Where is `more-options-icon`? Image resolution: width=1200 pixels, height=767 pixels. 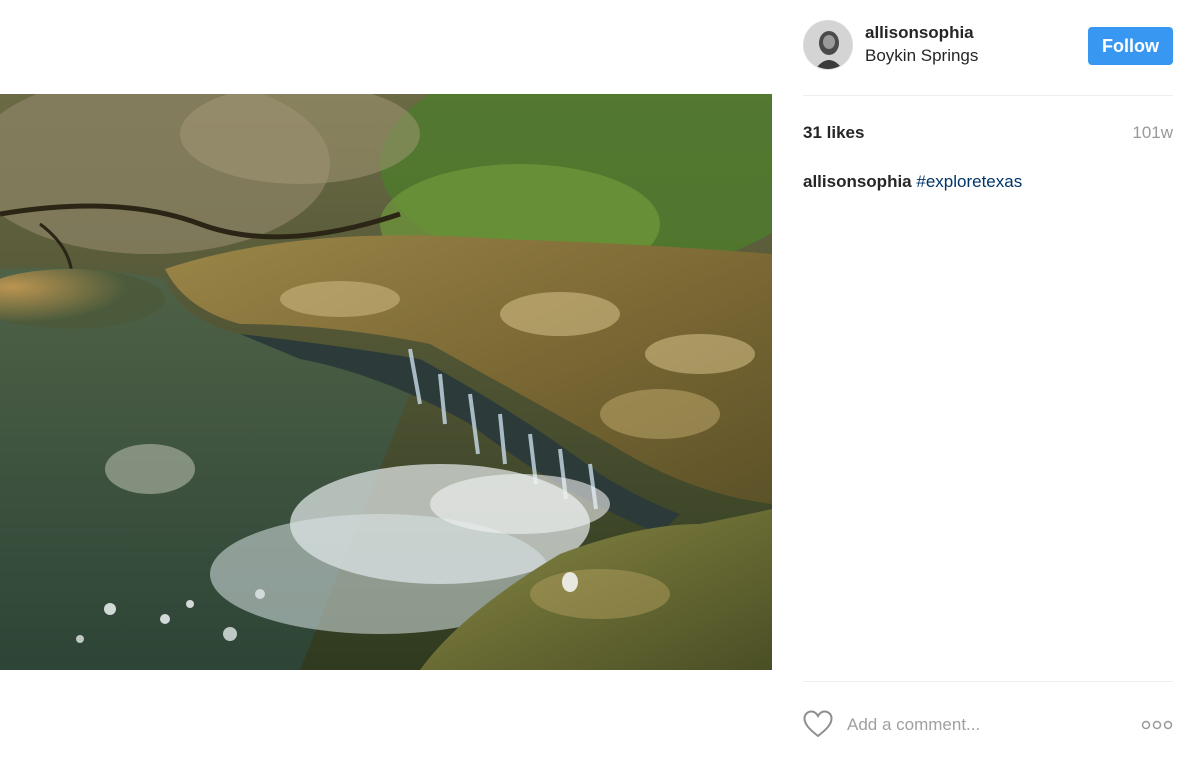
more-options-icon is located at coordinates (1157, 725).